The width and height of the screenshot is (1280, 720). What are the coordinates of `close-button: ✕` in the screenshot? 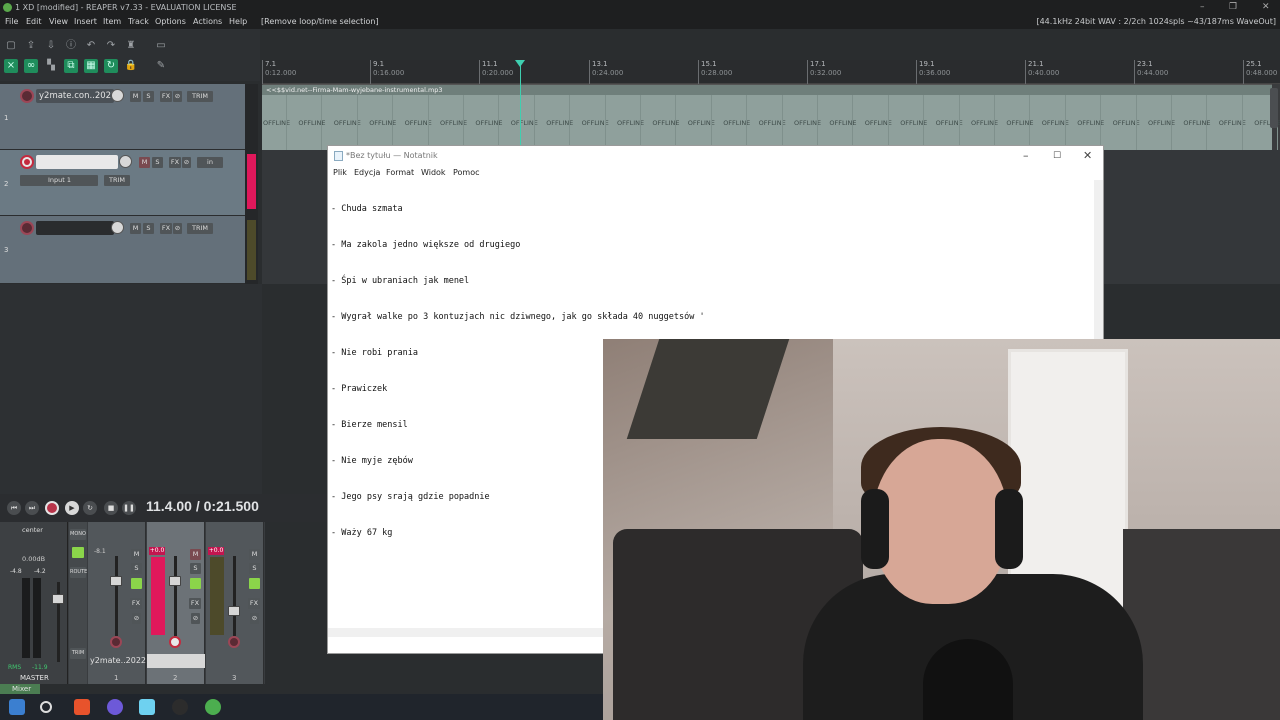 It's located at (1266, 7).